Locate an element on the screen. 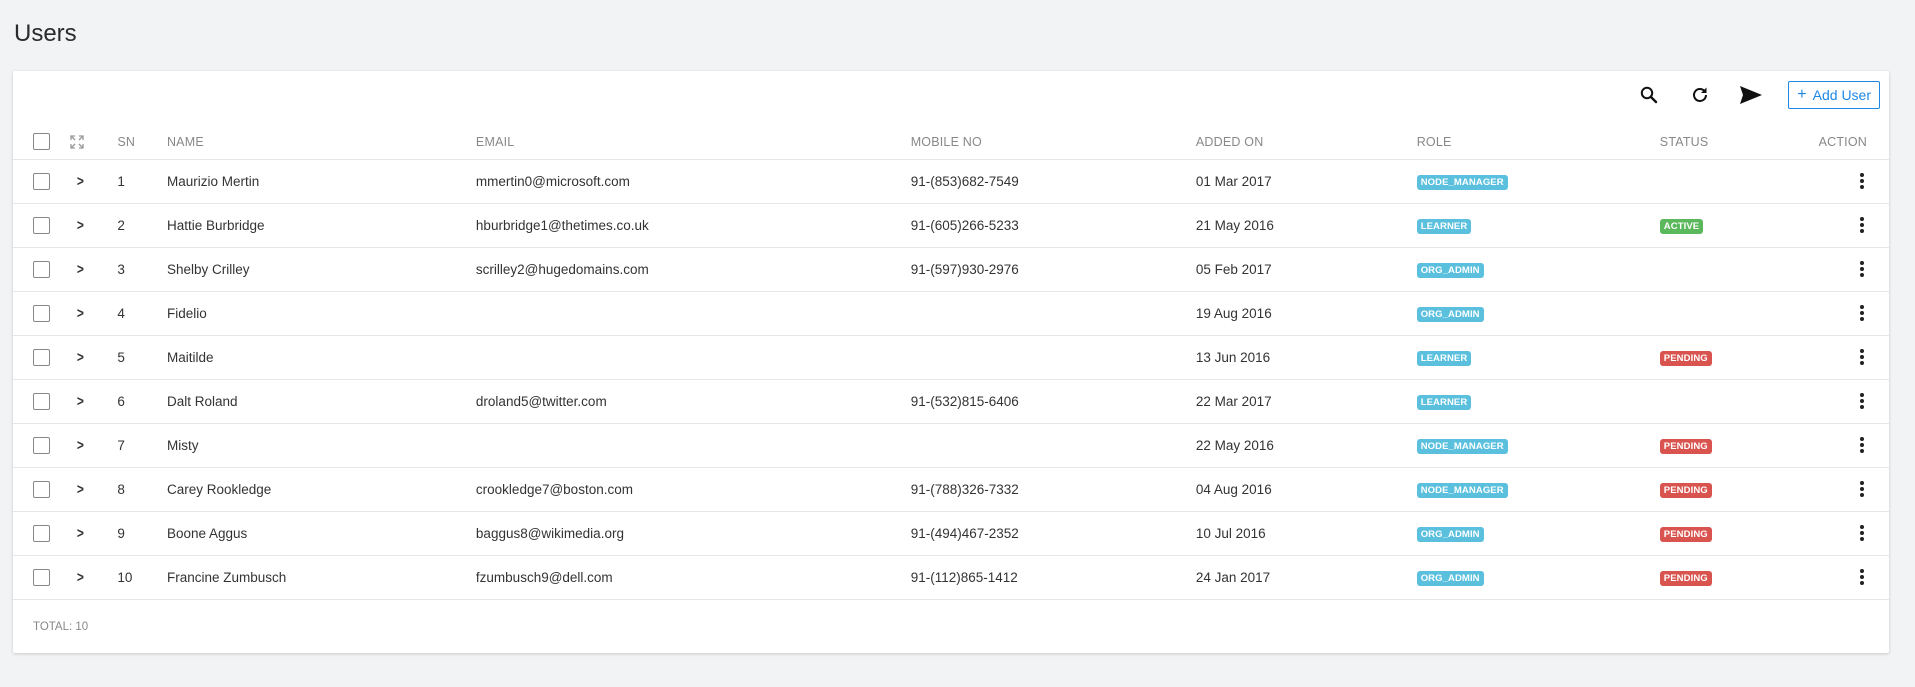 Image resolution: width=1915 pixels, height=687 pixels. table-row: > 4 Fidelio 19 Aug 2016 ORG_ADMIN is located at coordinates (951, 313).